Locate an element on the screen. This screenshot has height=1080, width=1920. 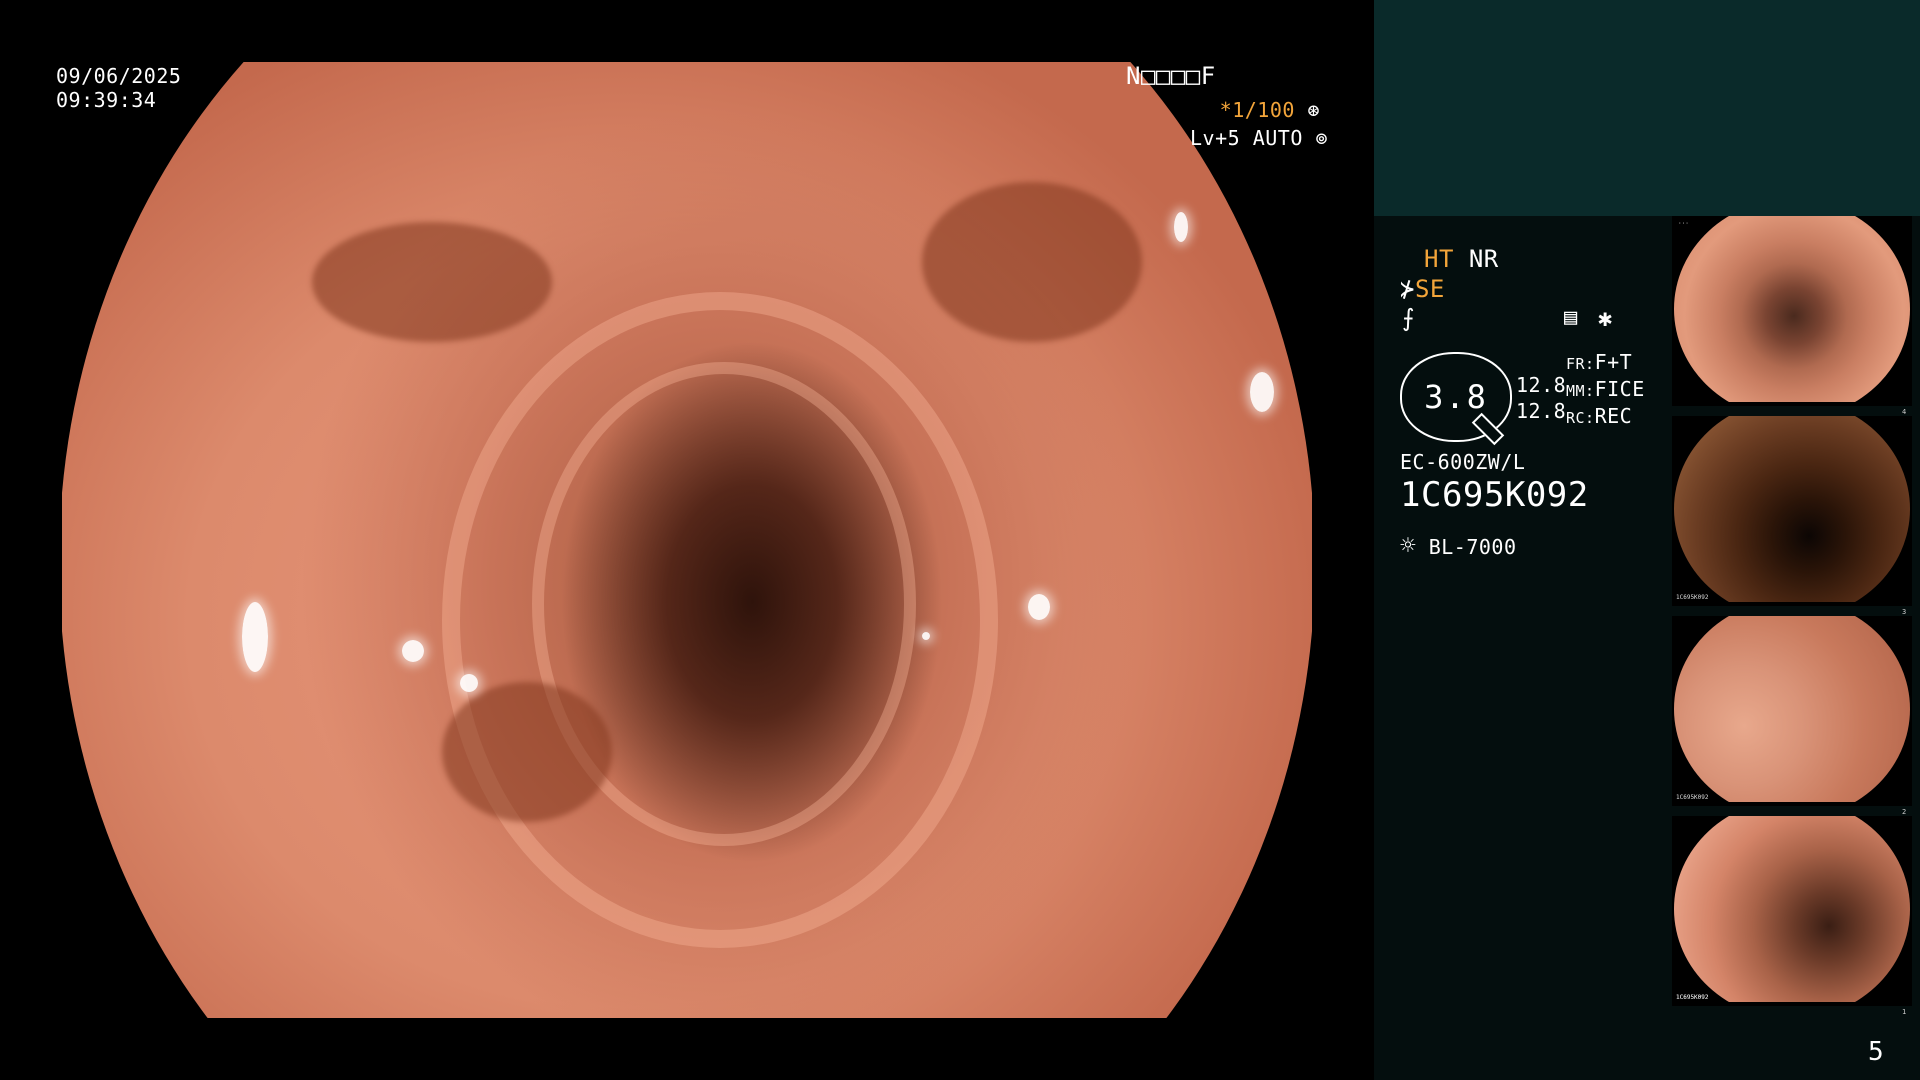
light-source-model: BL-7000 is located at coordinates (1472, 547).